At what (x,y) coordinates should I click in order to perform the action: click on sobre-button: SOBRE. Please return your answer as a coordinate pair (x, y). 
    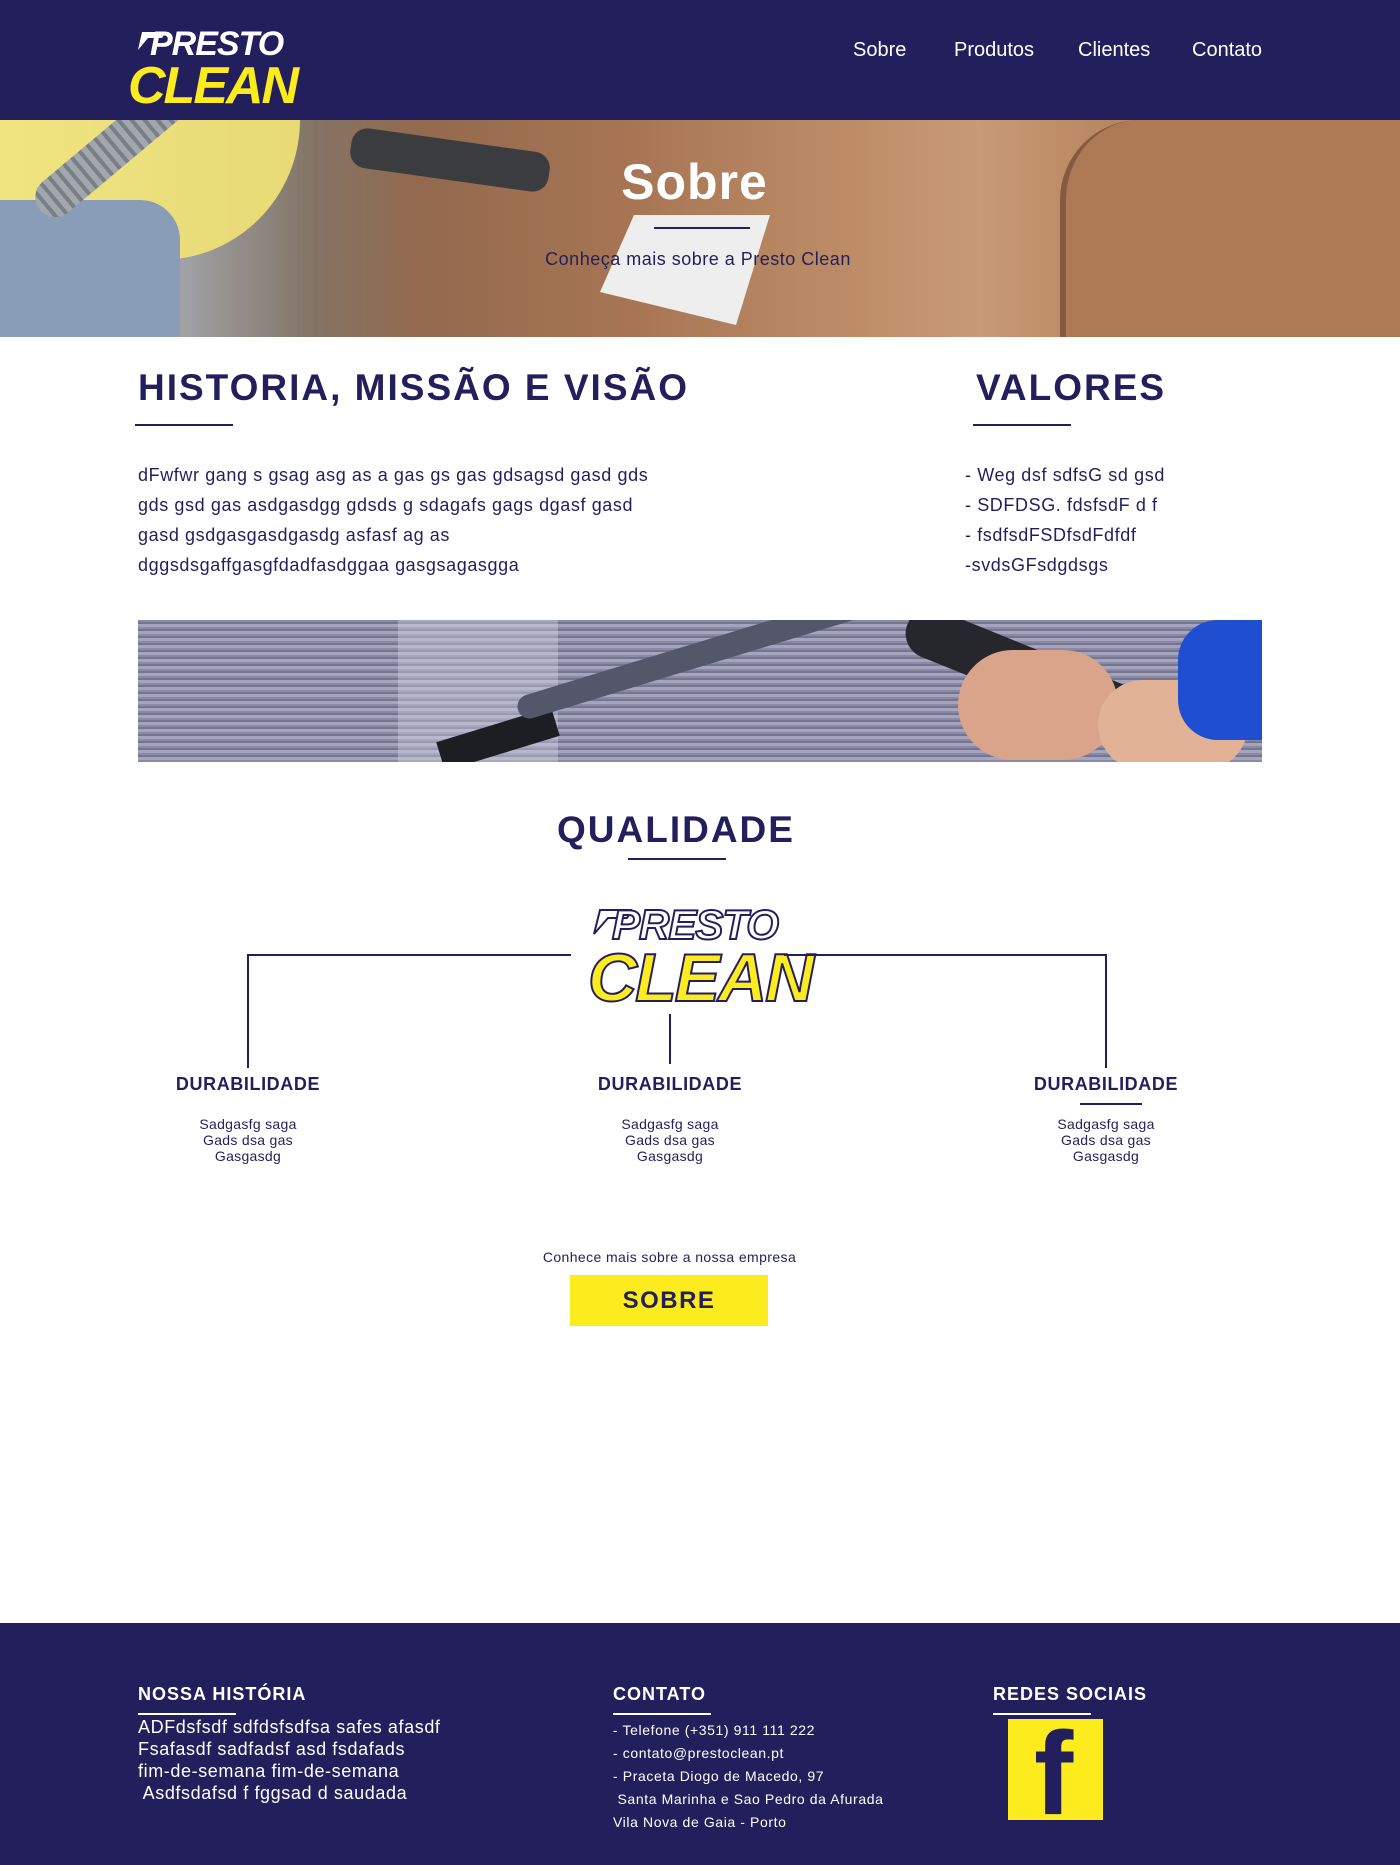
    Looking at the image, I should click on (669, 1300).